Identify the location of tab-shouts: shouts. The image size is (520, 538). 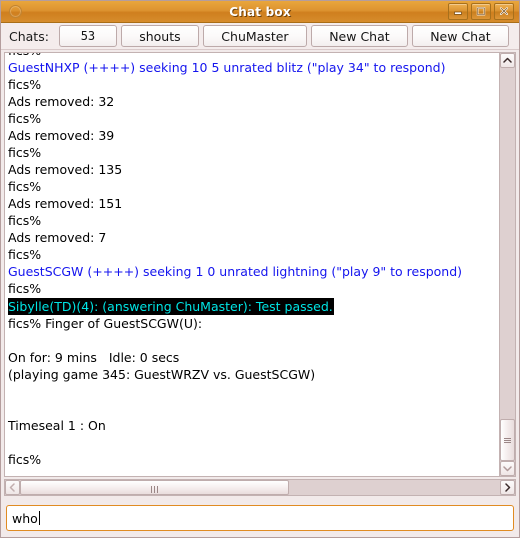
(159, 36).